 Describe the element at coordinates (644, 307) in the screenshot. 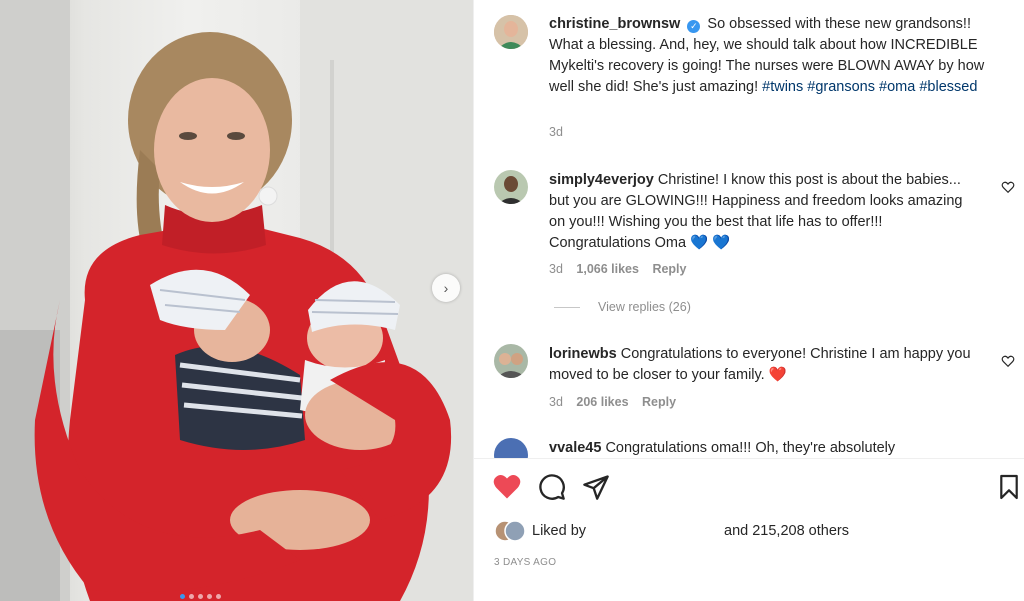

I see `view-replies-label: View replies (26)` at that location.